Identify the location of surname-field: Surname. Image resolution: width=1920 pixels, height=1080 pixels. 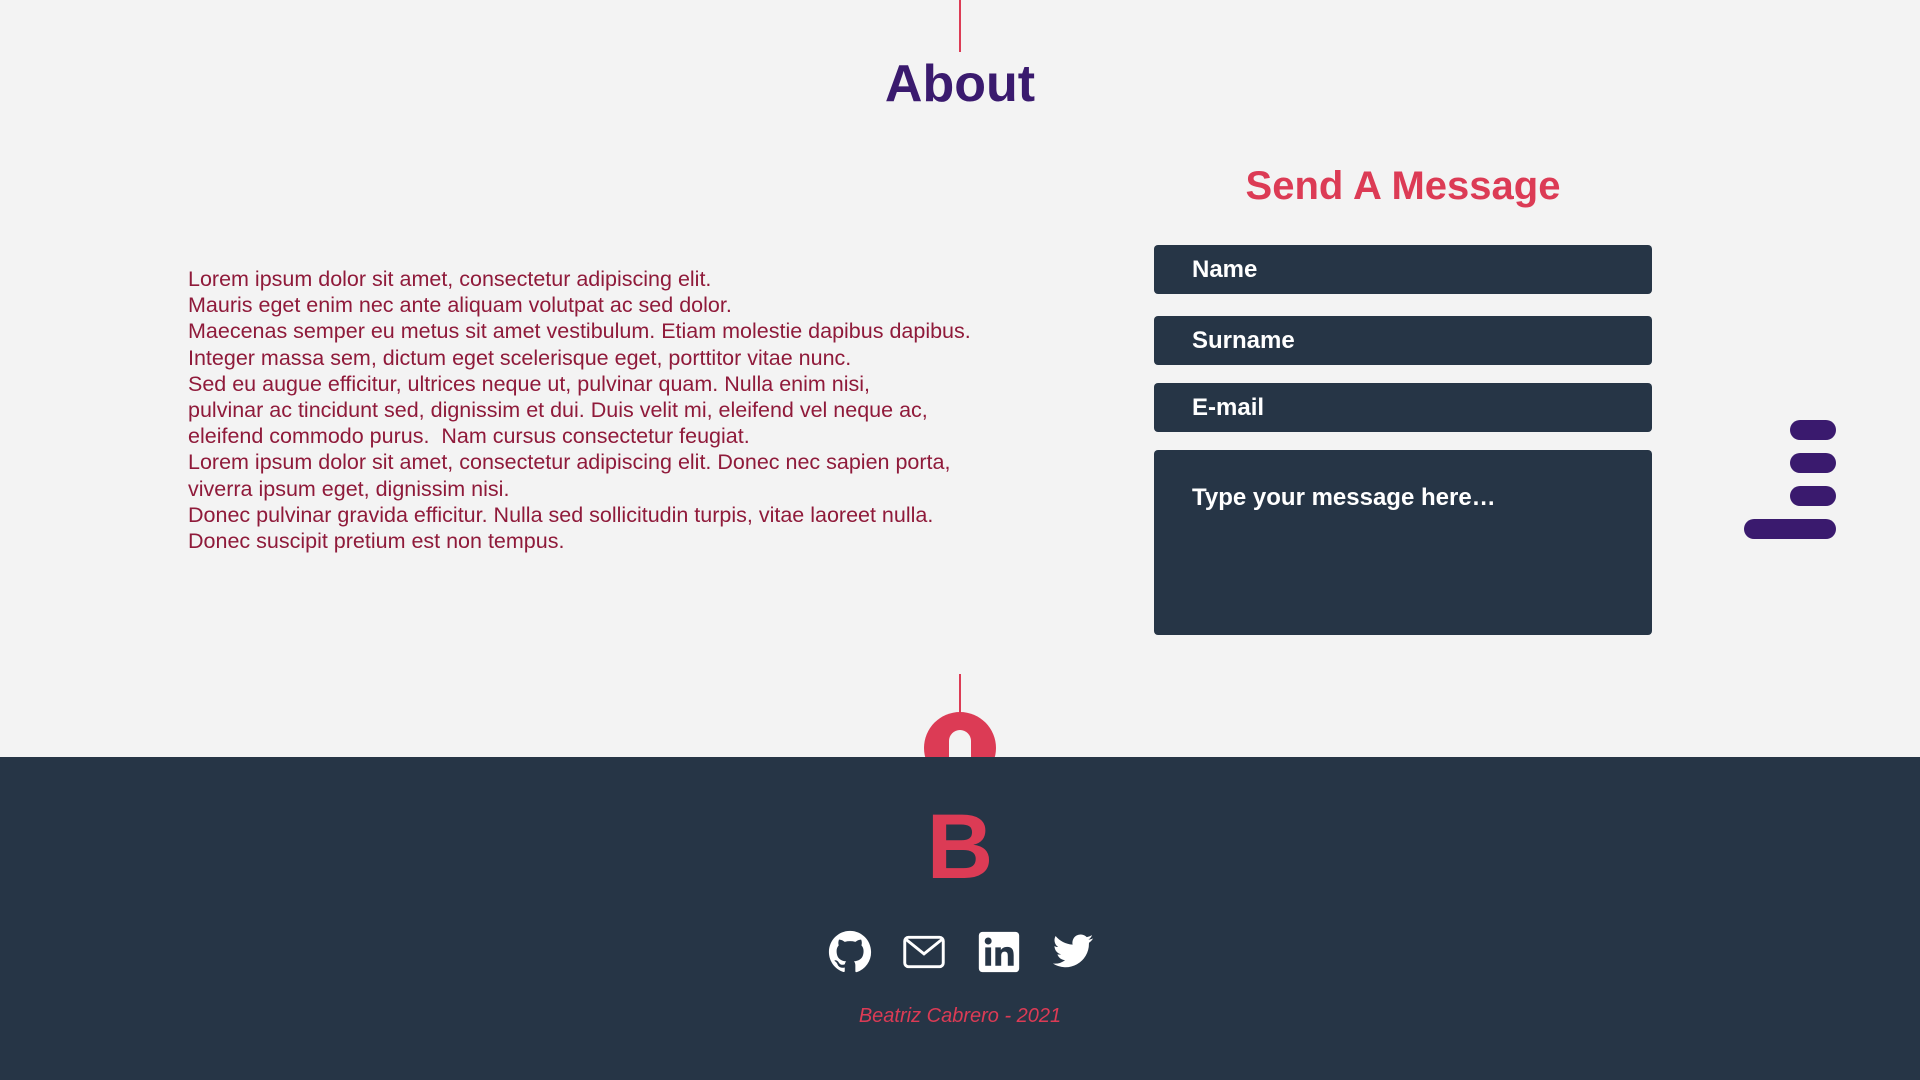
(1403, 340).